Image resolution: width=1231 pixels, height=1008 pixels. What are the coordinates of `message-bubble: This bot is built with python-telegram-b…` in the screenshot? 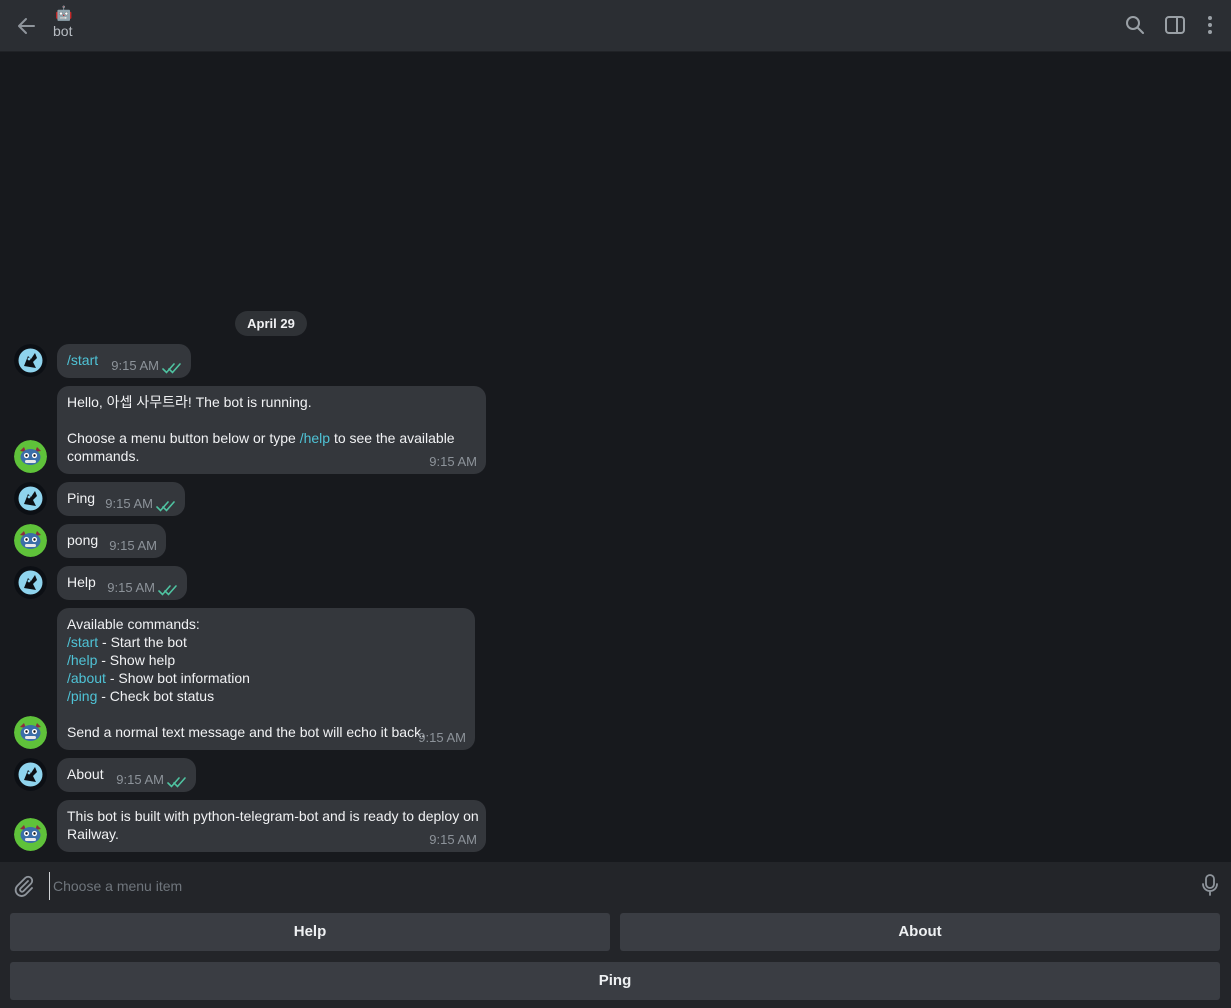 It's located at (271, 826).